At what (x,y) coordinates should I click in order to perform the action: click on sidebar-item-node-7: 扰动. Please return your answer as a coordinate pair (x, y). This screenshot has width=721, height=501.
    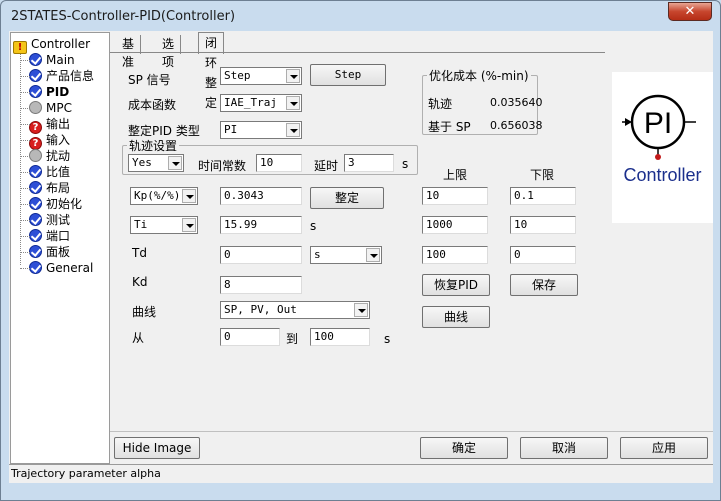
    Looking at the image, I should click on (49, 156).